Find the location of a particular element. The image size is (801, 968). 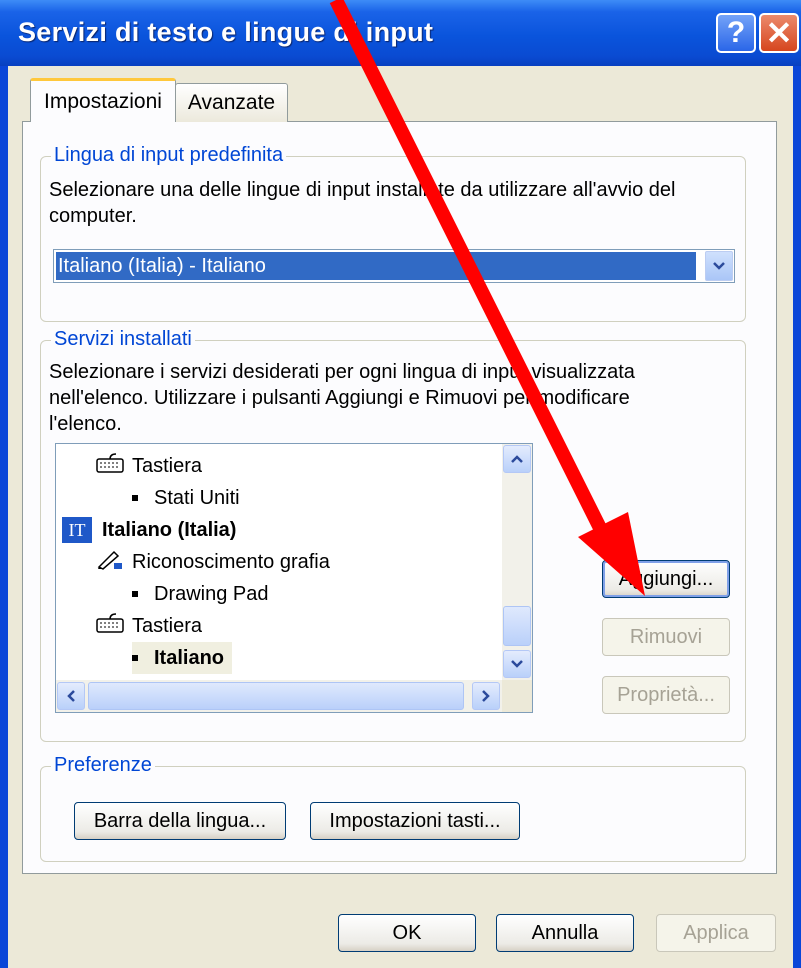

default-language-combobox: Italiano (Italia) - Italiano is located at coordinates (394, 266).